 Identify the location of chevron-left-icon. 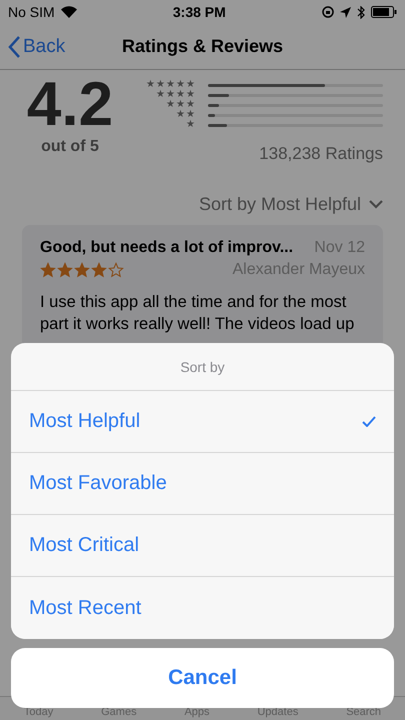
(14, 47).